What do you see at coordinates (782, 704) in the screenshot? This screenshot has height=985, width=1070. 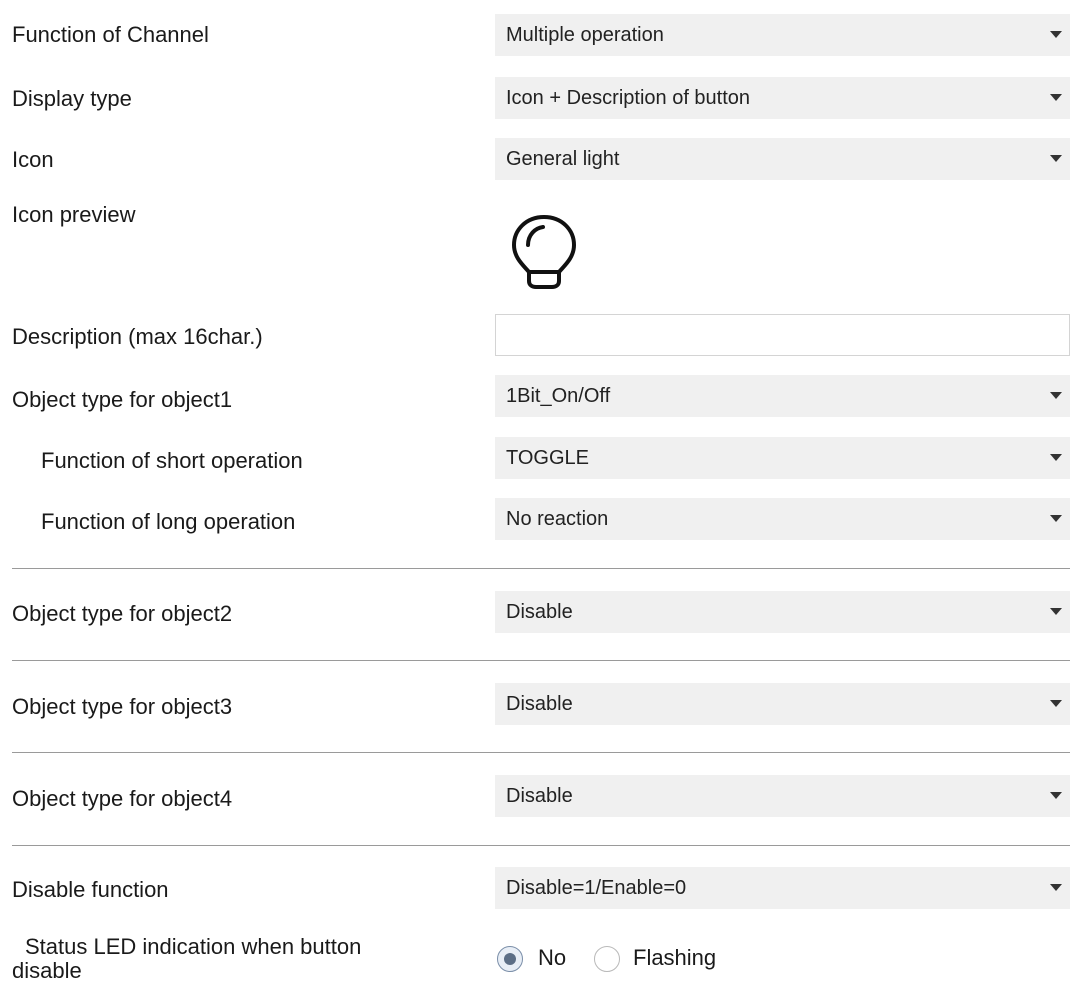 I see `object3-type-select: Disable` at bounding box center [782, 704].